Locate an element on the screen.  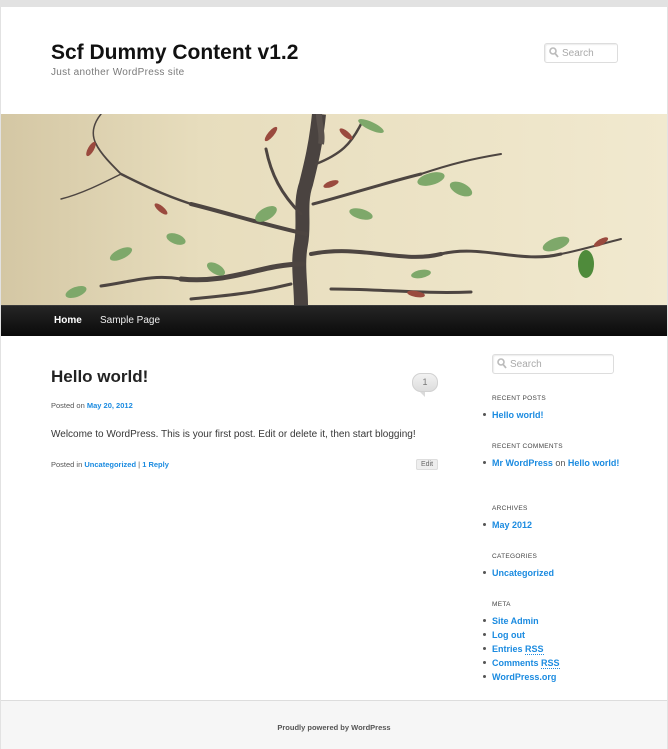
header-search is located at coordinates (581, 53).